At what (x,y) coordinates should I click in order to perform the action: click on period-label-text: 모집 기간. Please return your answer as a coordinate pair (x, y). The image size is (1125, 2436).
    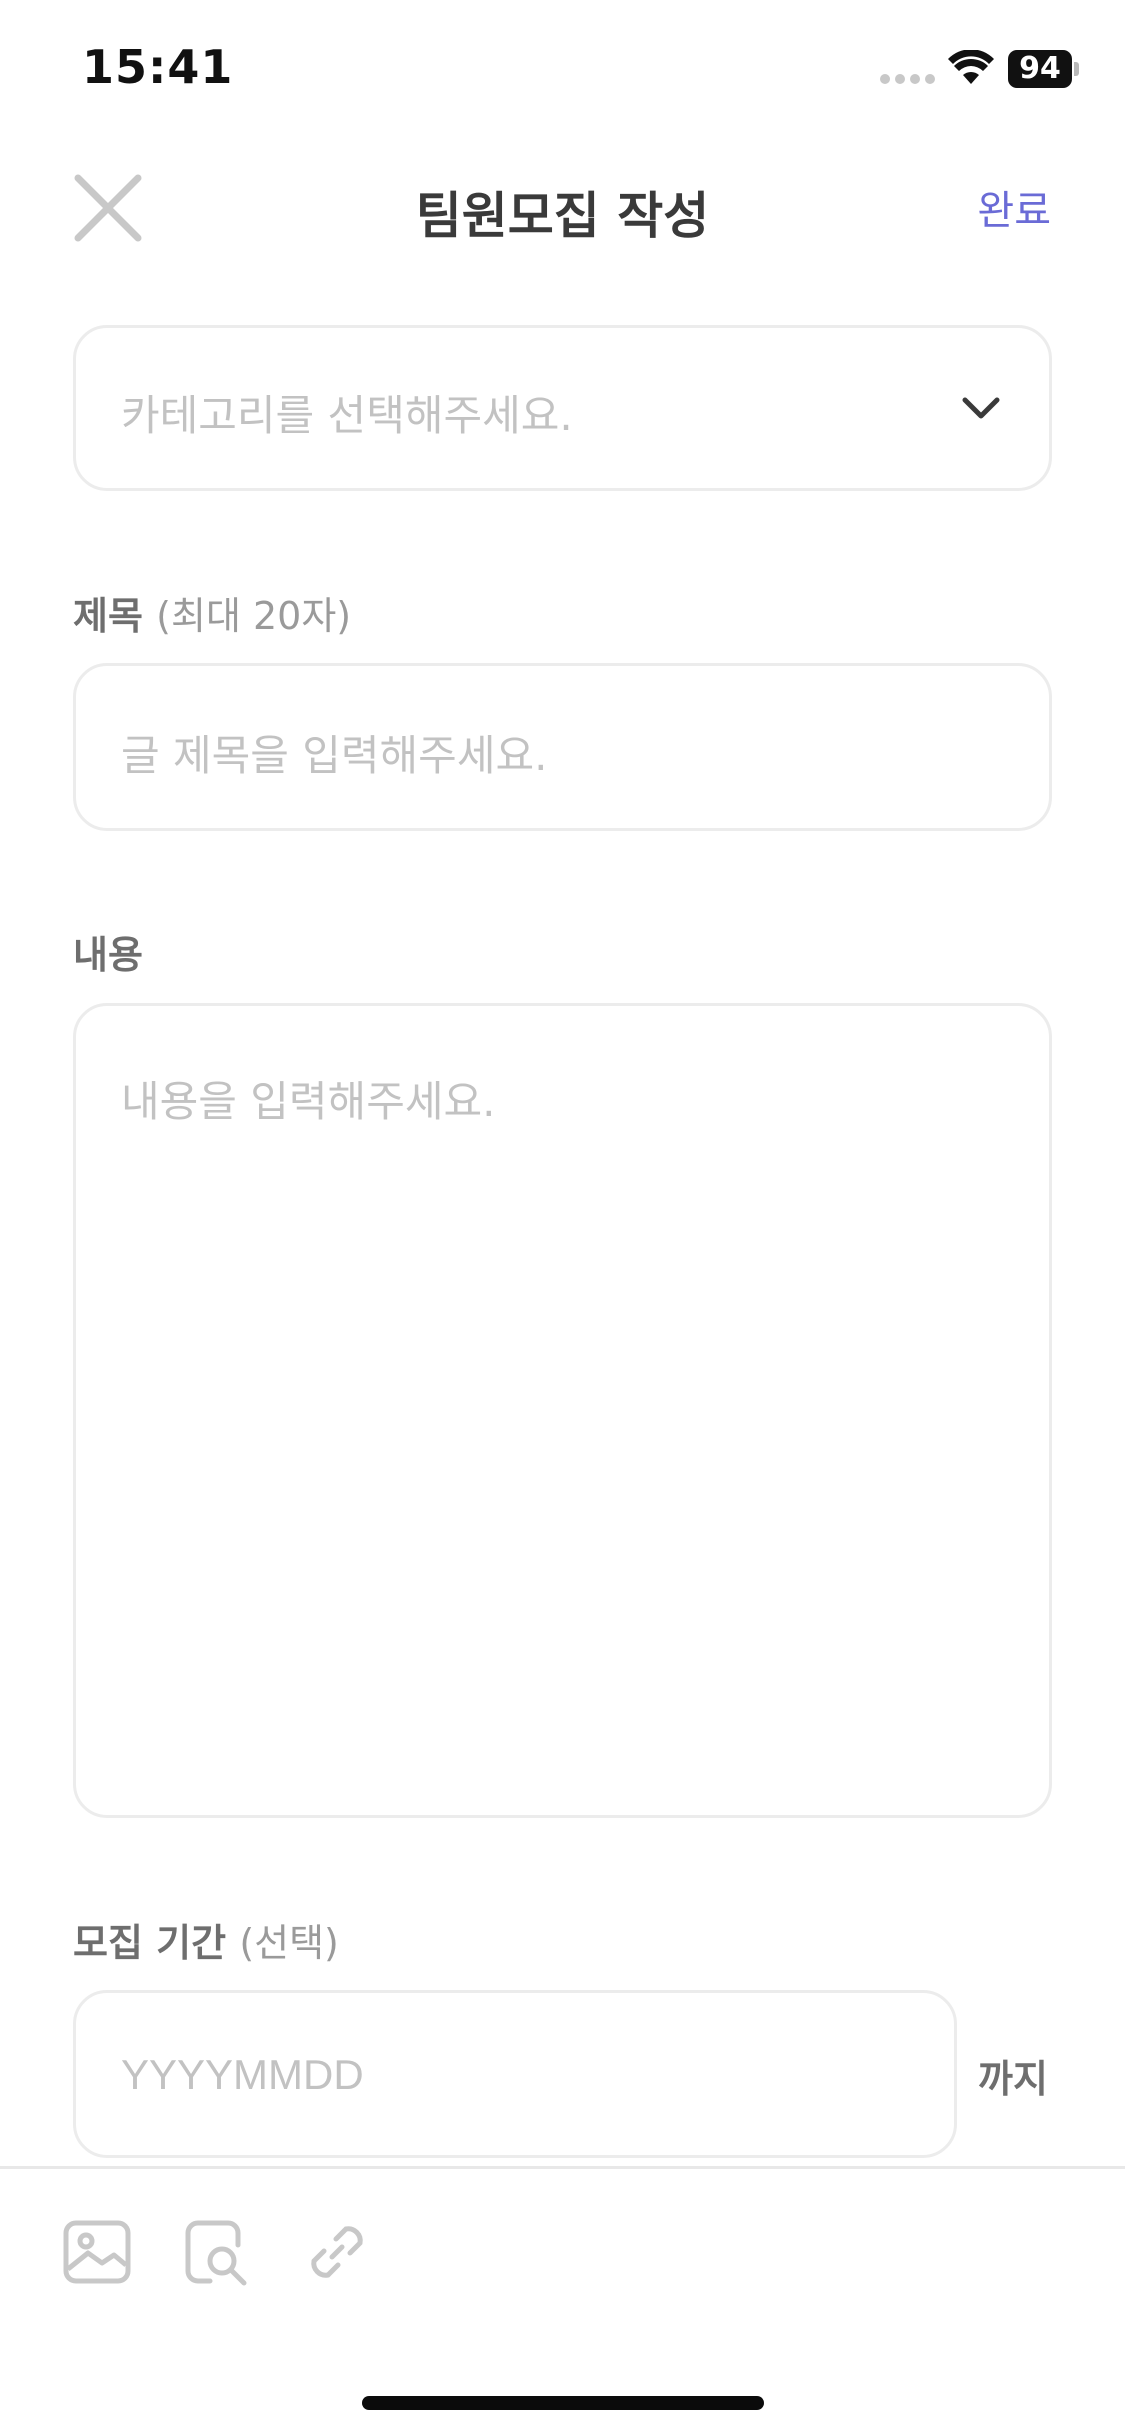
    Looking at the image, I should click on (150, 1943).